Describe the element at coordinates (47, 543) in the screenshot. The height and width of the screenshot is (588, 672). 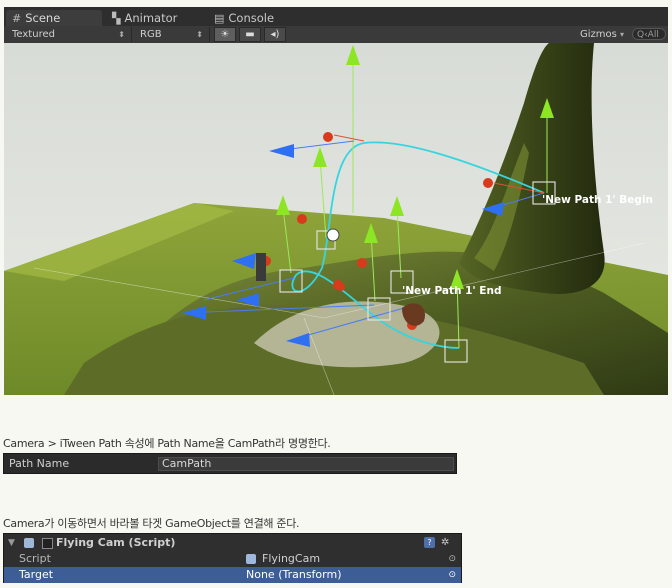
I see `enabled-checkbox` at that location.